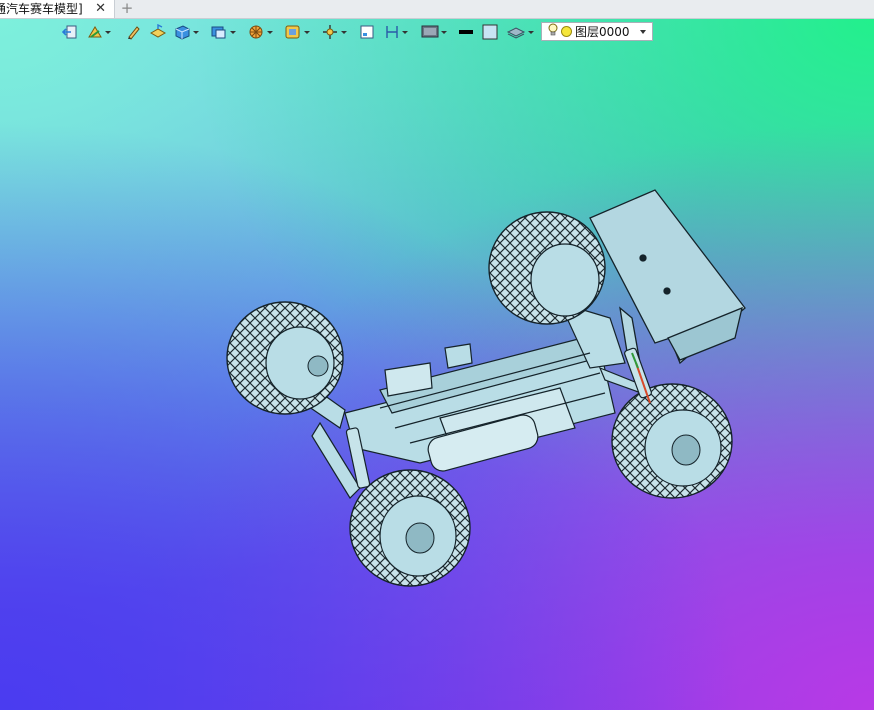 This screenshot has height=710, width=874. I want to click on document-tab-label: 通汽车赛车模型], so click(41, 9).